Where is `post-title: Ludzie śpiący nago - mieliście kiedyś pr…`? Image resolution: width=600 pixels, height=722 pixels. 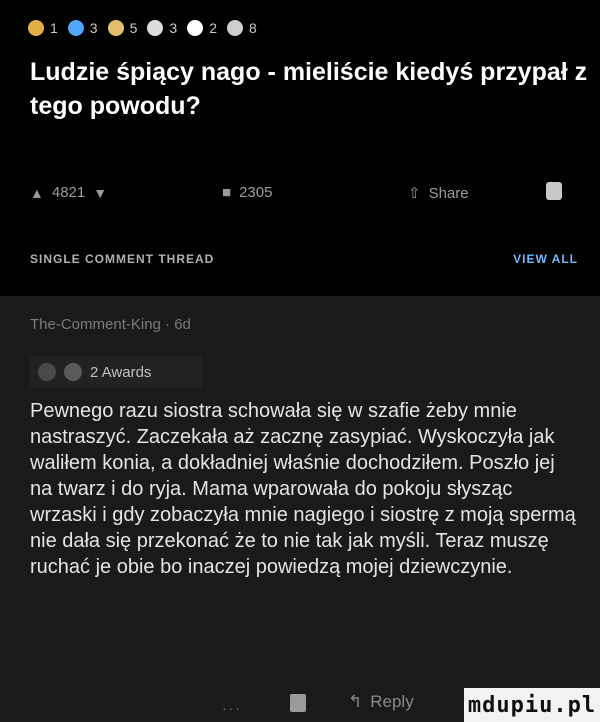
post-title: Ludzie śpiący nago - mieliście kiedyś pr… is located at coordinates (309, 89).